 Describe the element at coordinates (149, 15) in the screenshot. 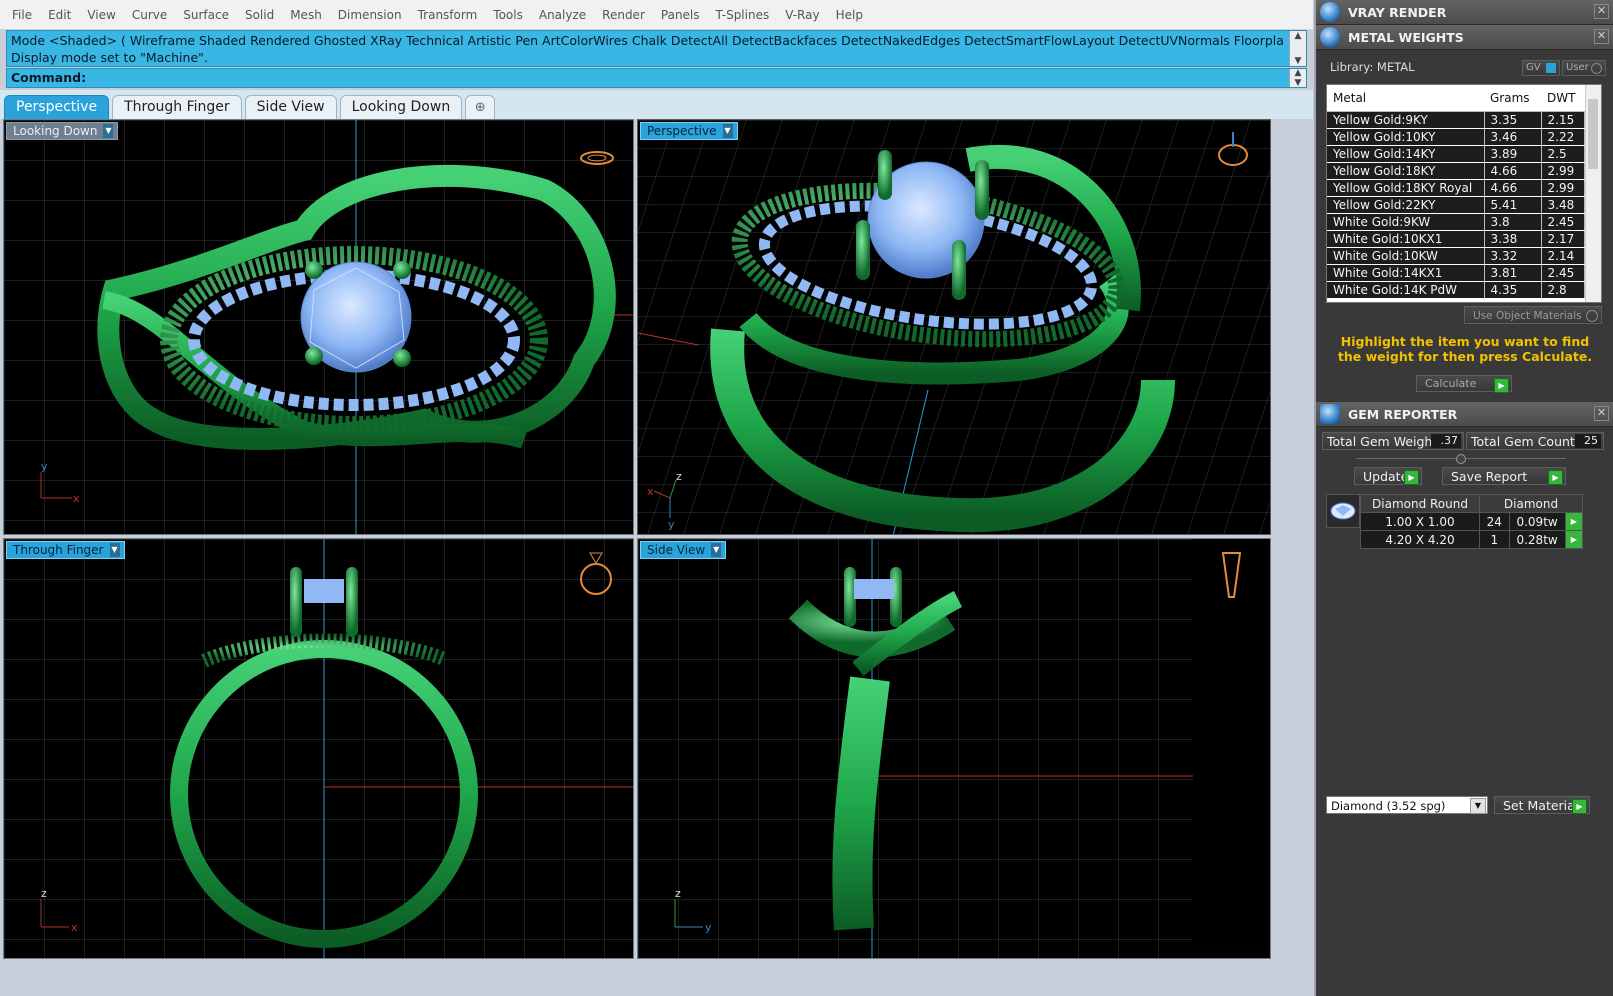

I see `menu-item-curve: Curve` at that location.